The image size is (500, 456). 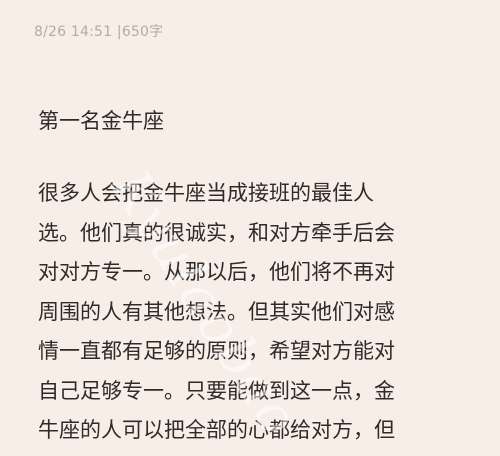 What do you see at coordinates (101, 121) in the screenshot?
I see `note-title: 第一名金牛座` at bounding box center [101, 121].